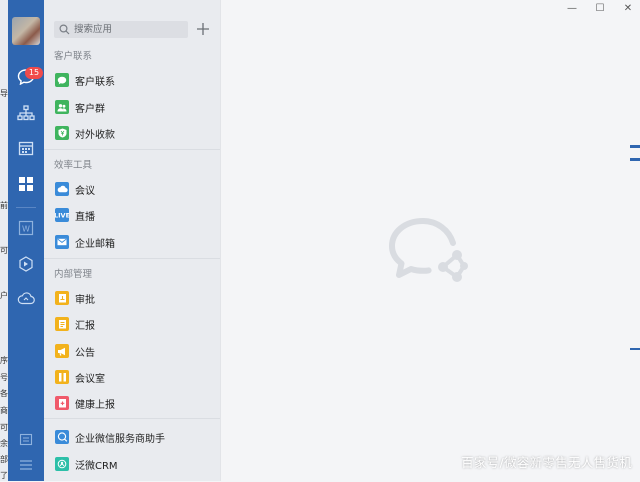  What do you see at coordinates (22, 240) in the screenshot?
I see `nav-rail: 导前可户序号各商可余部了 15 W` at bounding box center [22, 240].